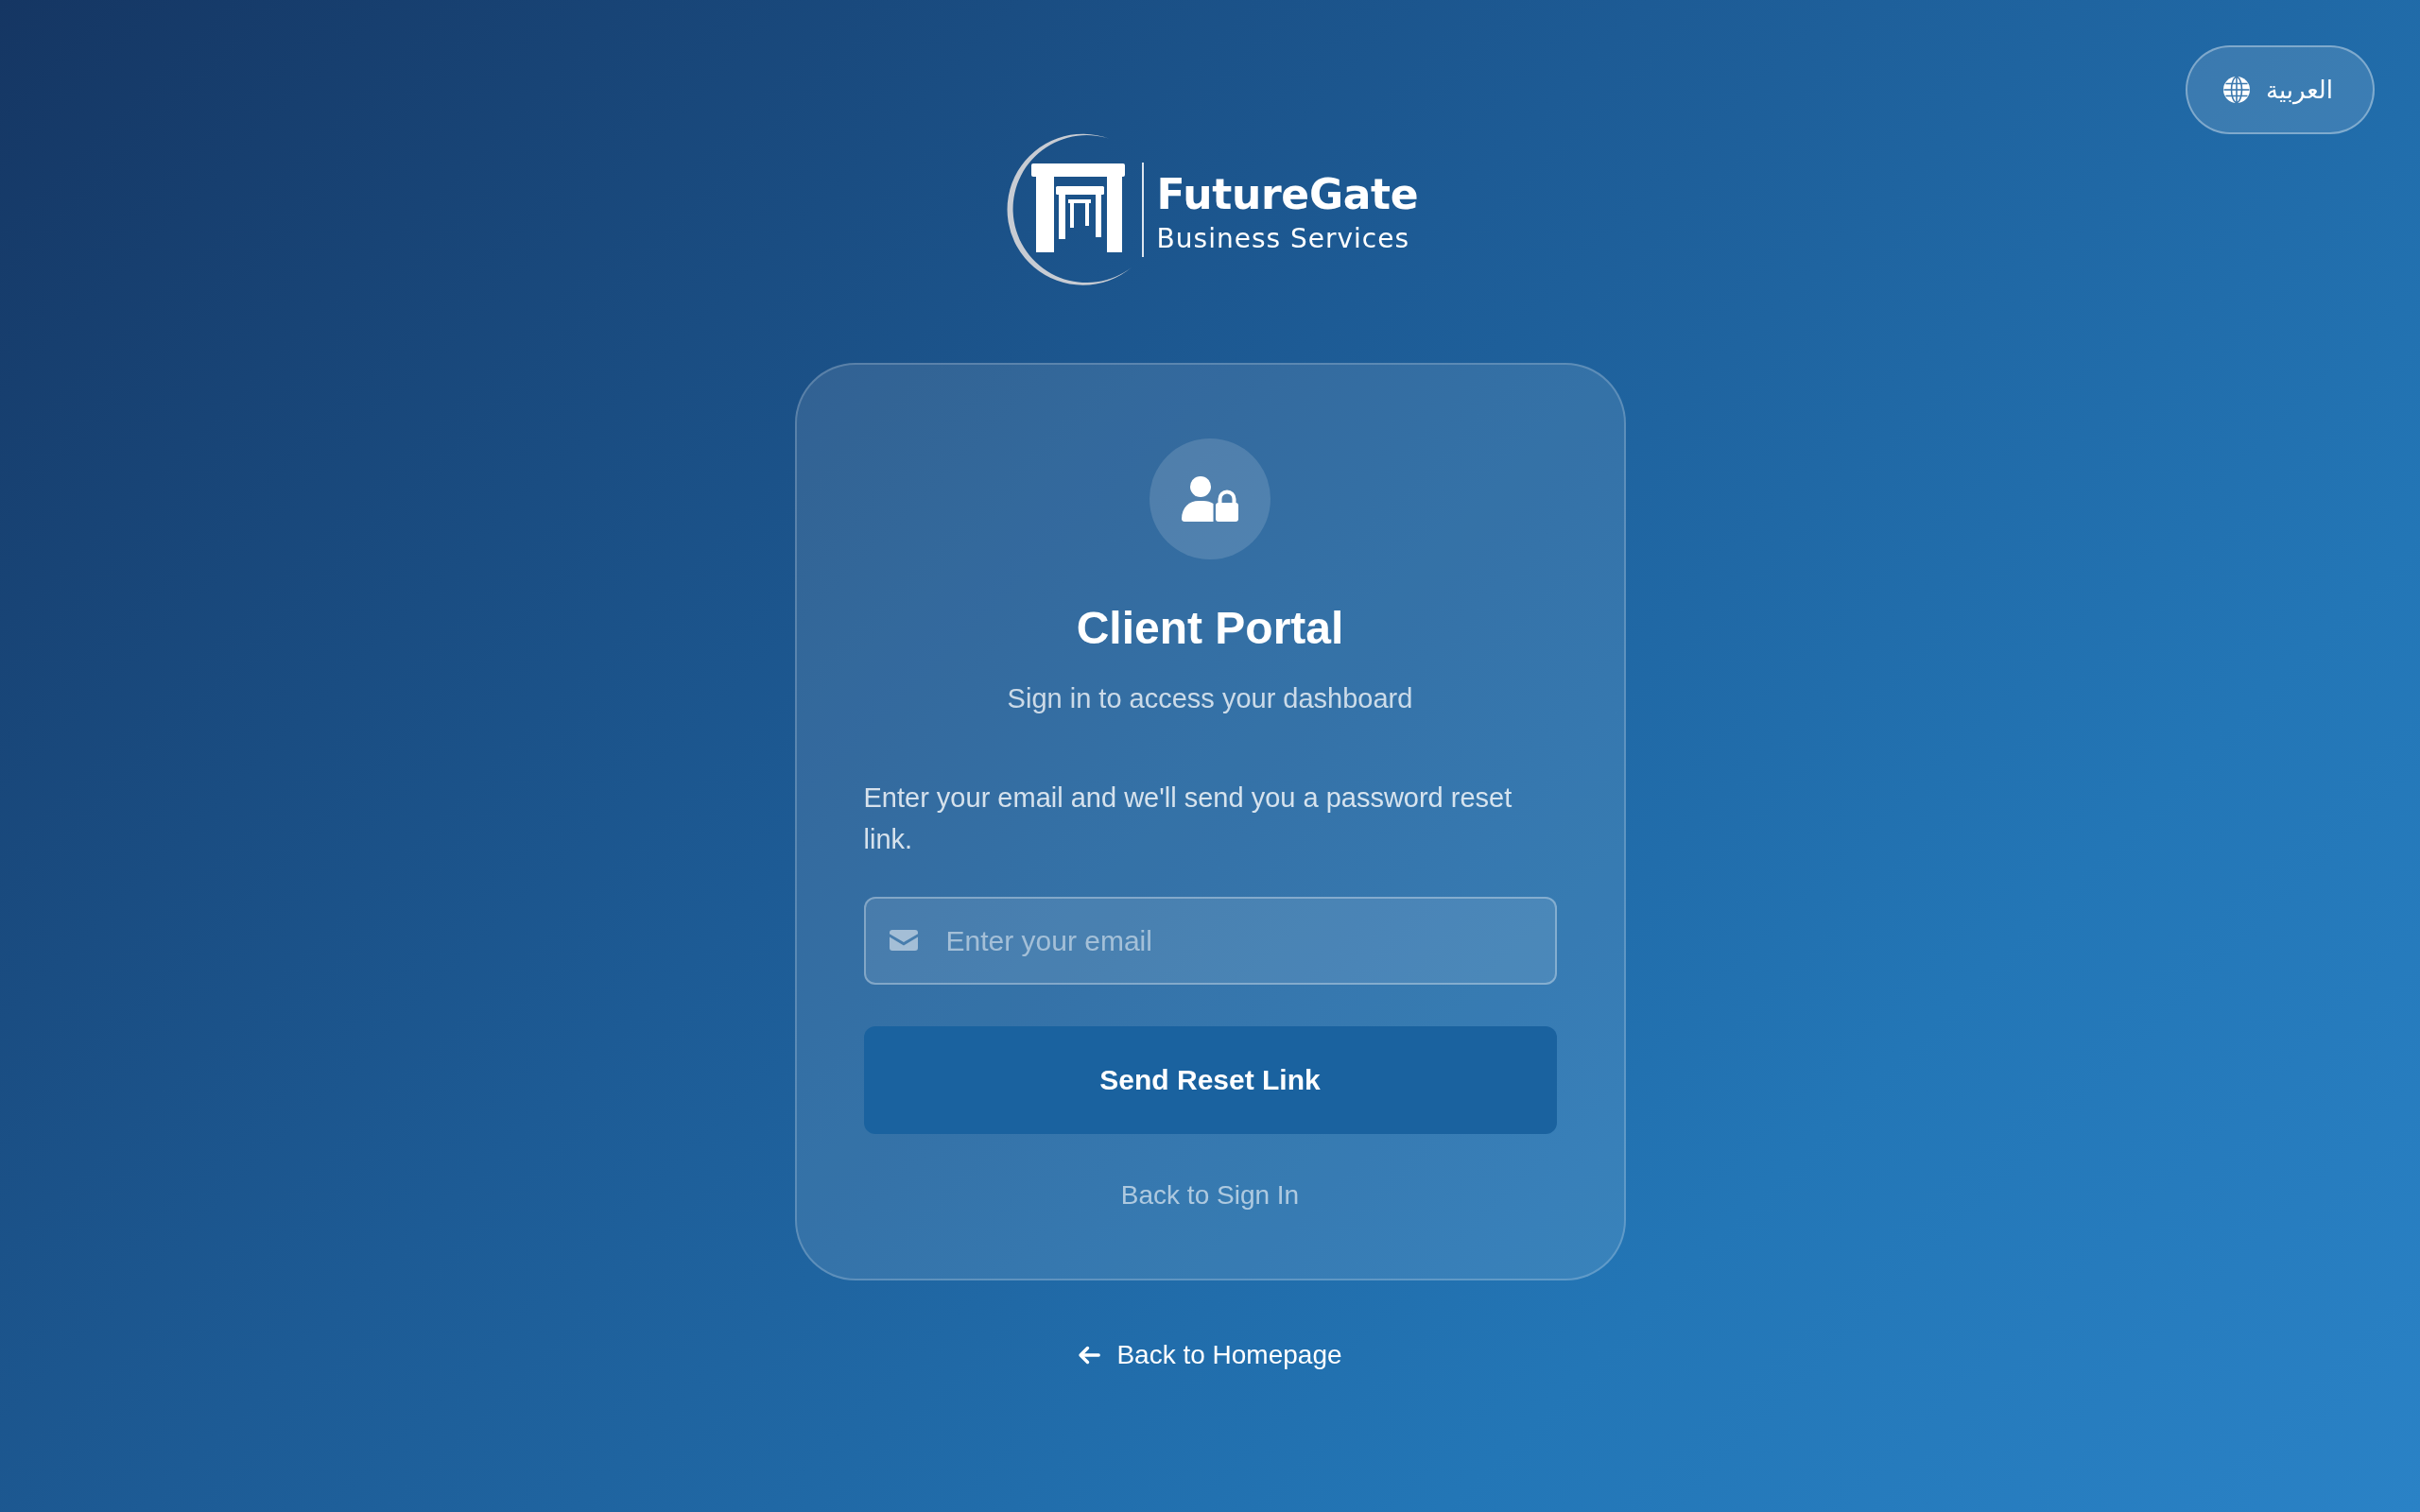  I want to click on brand-tagline: Business Services, so click(1283, 238).